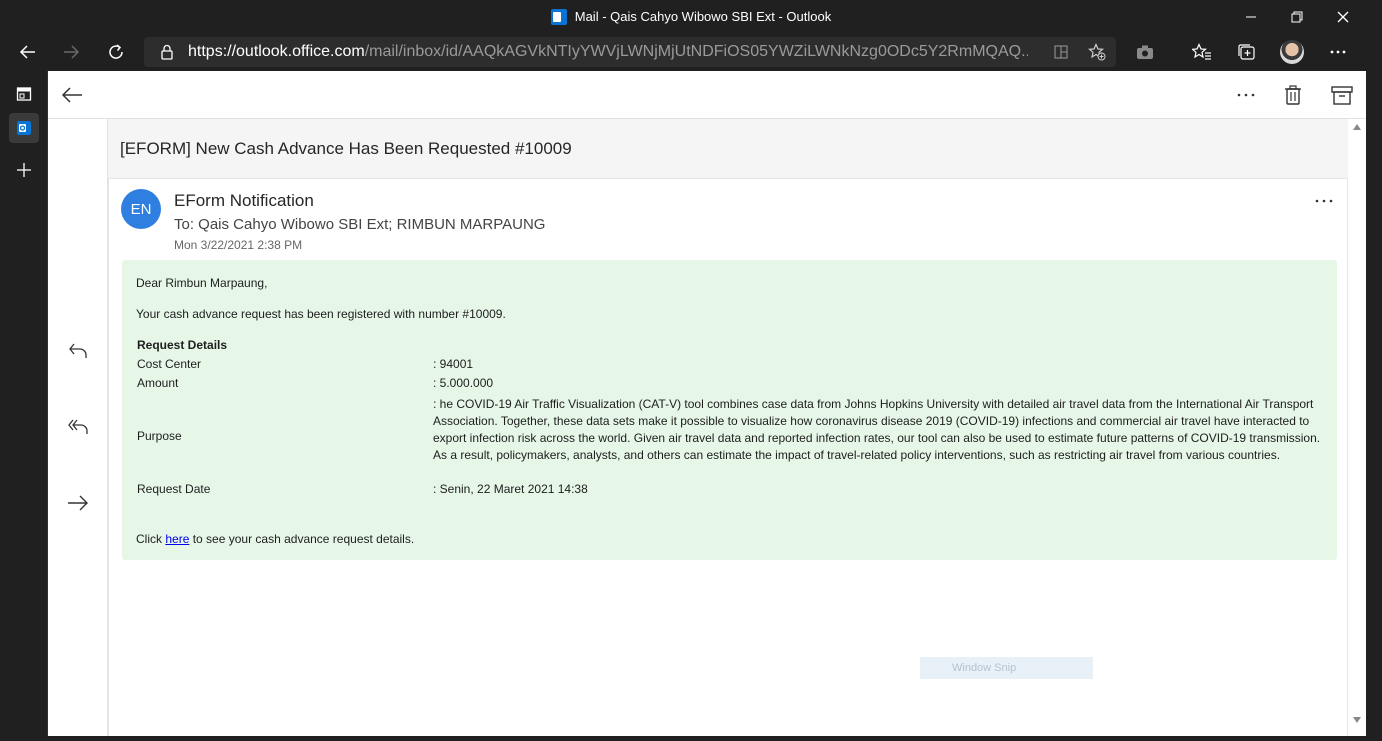 The height and width of the screenshot is (741, 1382). What do you see at coordinates (453, 364) in the screenshot?
I see `cost-center-value: : 94001` at bounding box center [453, 364].